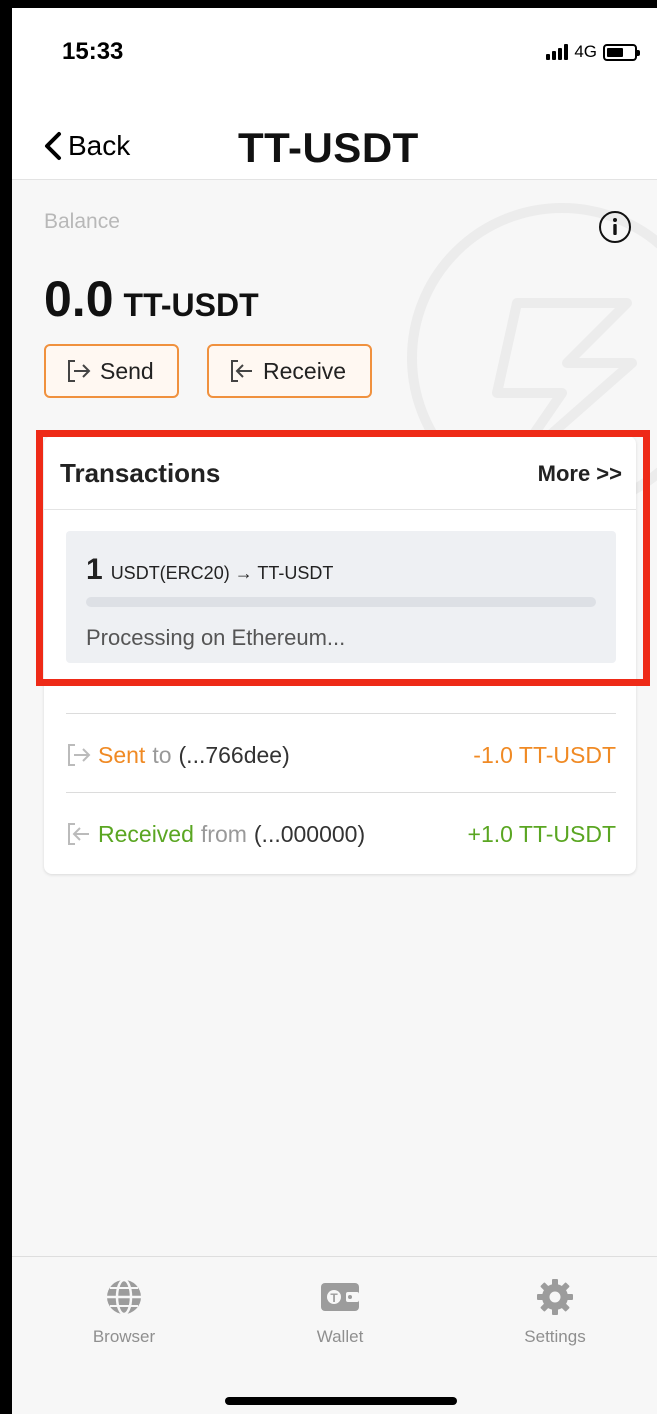 This screenshot has height=1414, width=657. What do you see at coordinates (309, 833) in the screenshot?
I see `transaction-party: (...000000)` at bounding box center [309, 833].